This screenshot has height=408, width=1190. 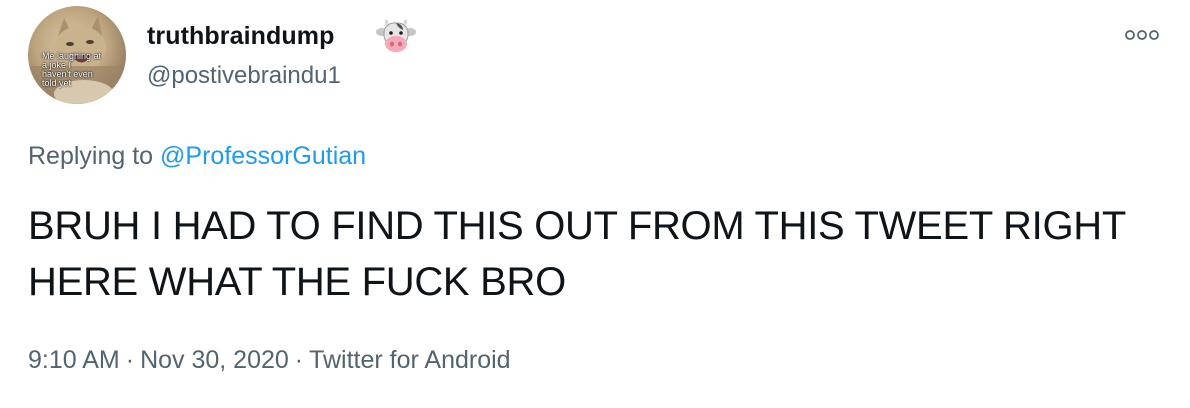 I want to click on tweet-time: 9:10 AM, so click(x=74, y=360).